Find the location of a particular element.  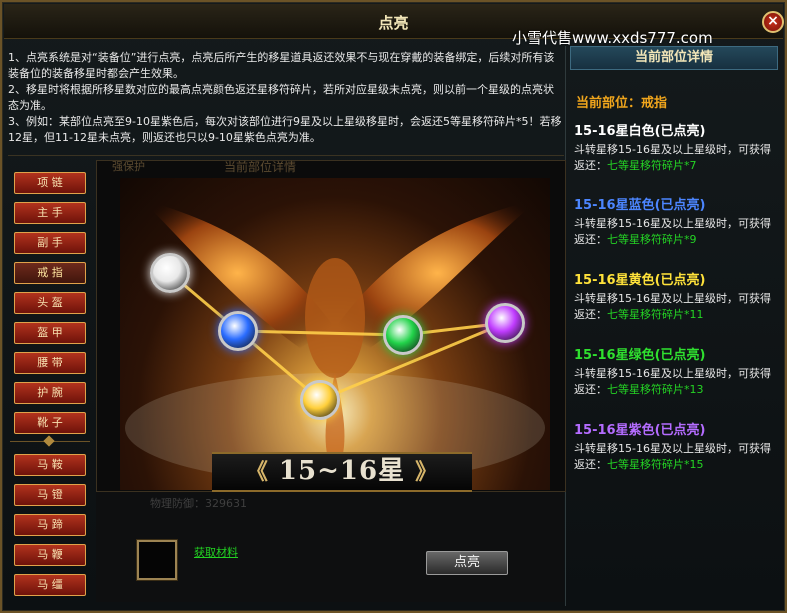

sidebar-item-stirrup: 马 镫 is located at coordinates (50, 495).